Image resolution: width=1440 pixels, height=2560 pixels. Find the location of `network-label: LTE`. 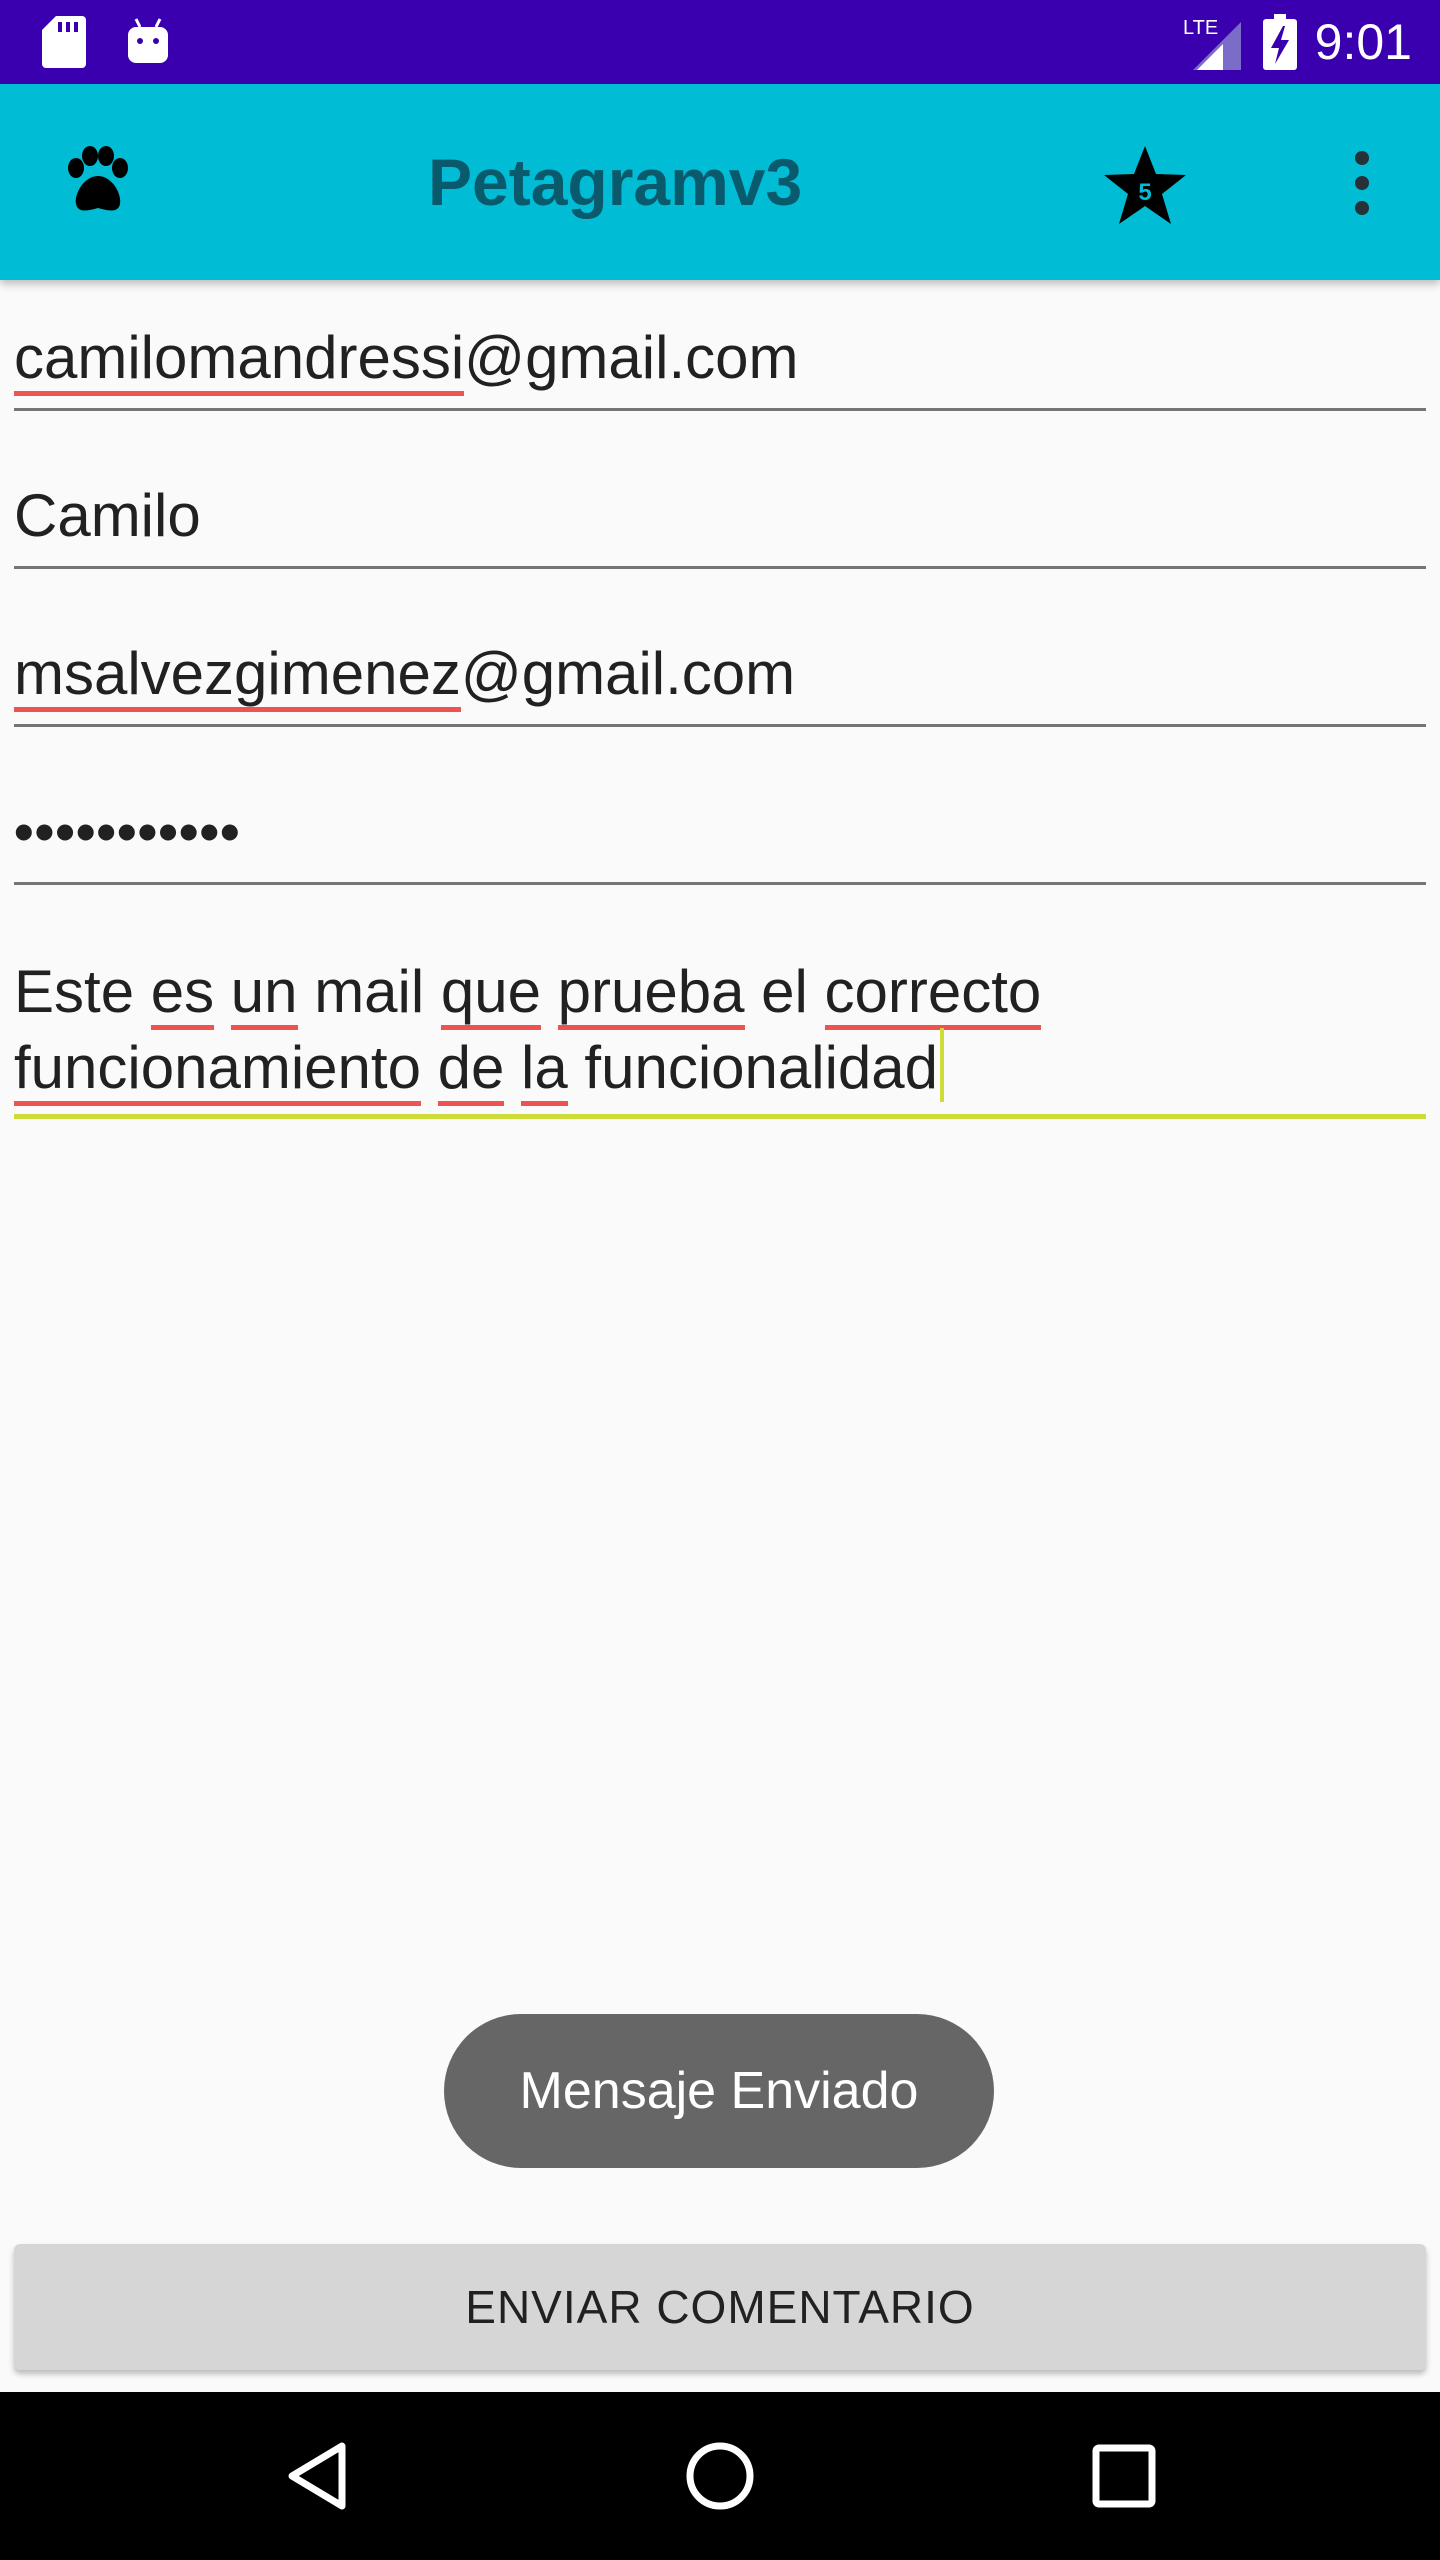

network-label: LTE is located at coordinates (1200, 28).